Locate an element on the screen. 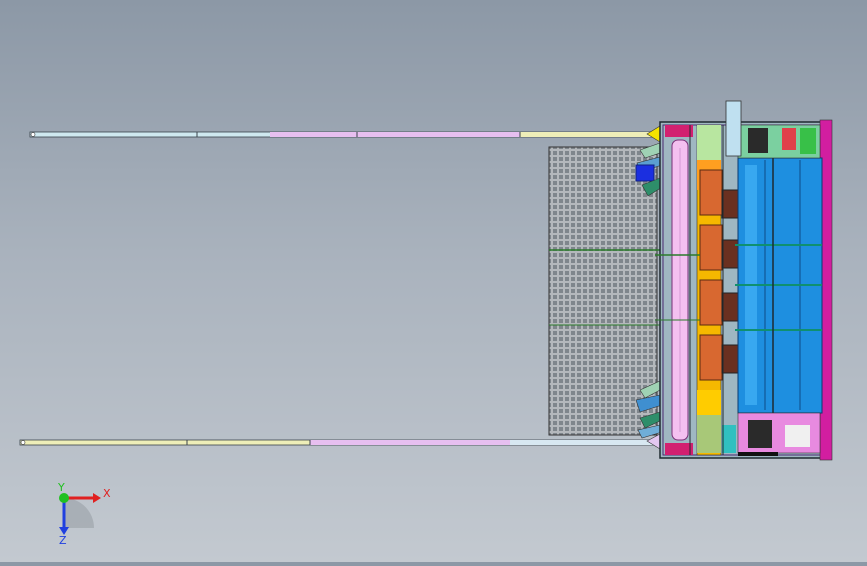 The width and height of the screenshot is (867, 566). blue-tank is located at coordinates (779, 277).